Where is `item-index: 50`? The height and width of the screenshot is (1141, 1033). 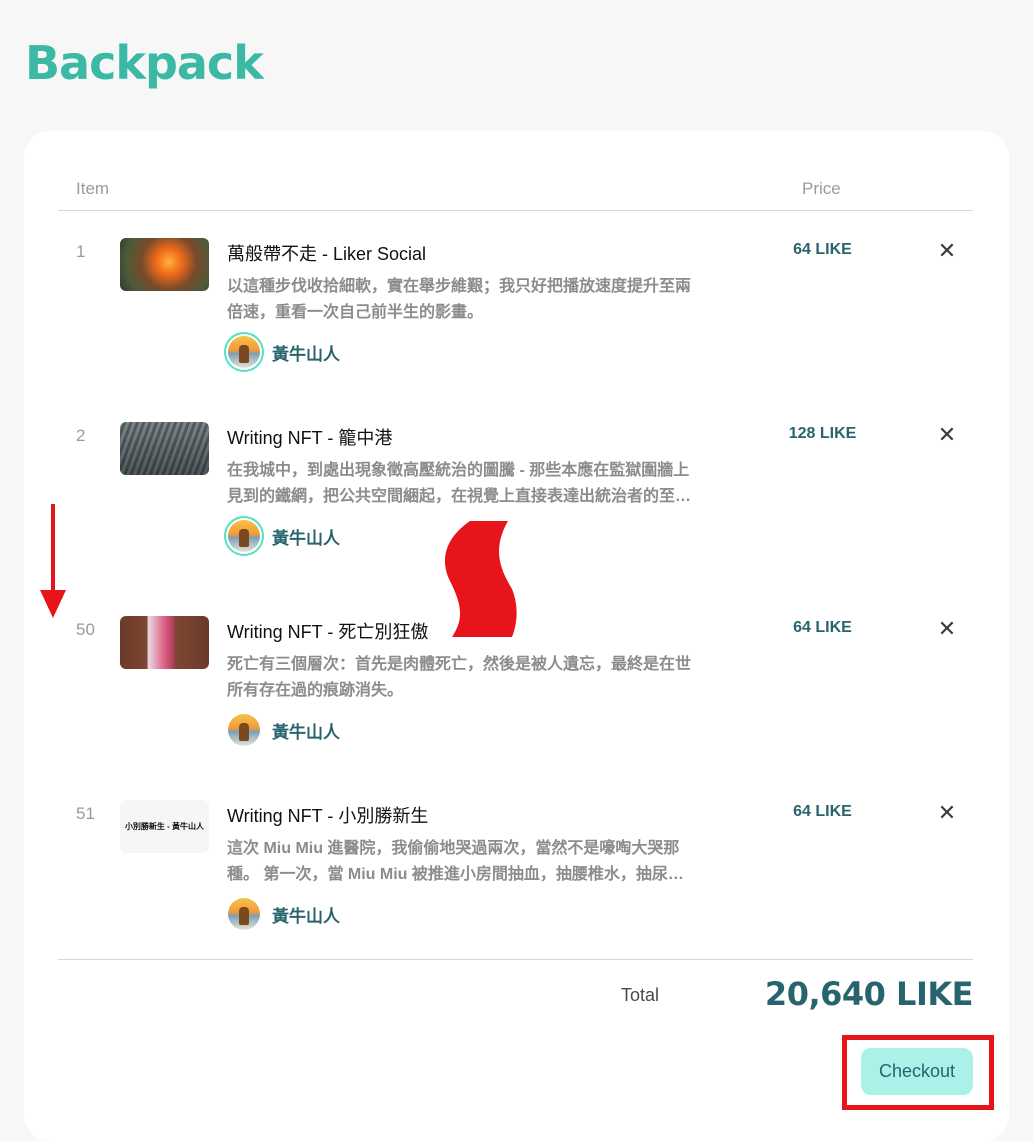 item-index: 50 is located at coordinates (85, 629).